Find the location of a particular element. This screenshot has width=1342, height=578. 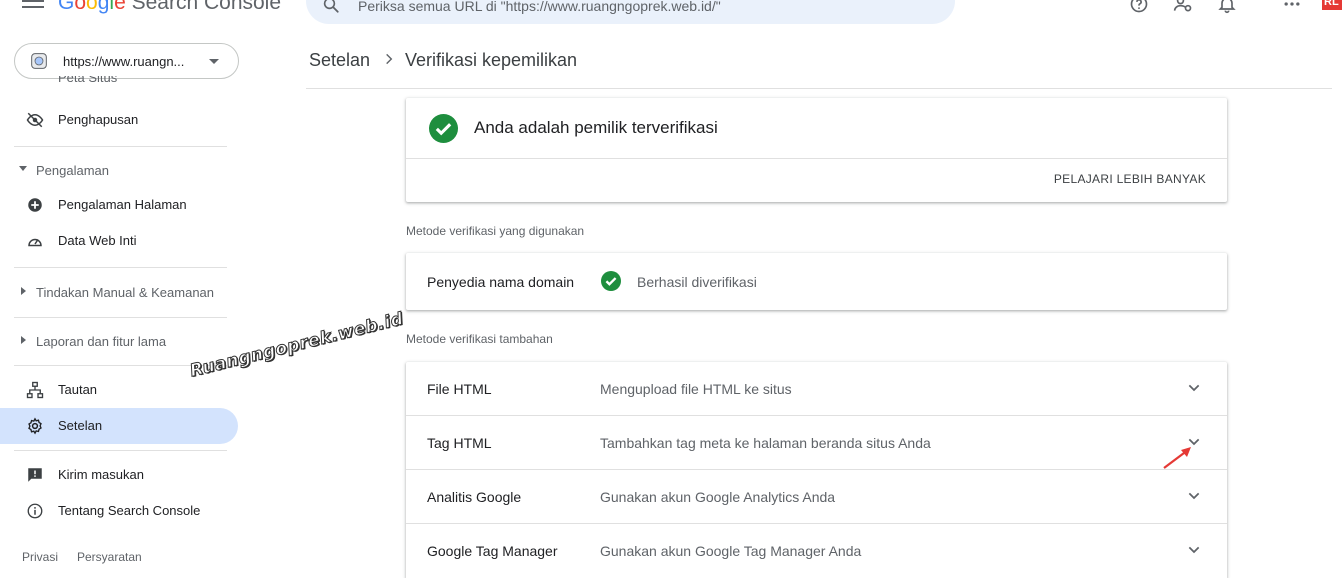

search-console-logo: Google Search Console is located at coordinates (169, 7).